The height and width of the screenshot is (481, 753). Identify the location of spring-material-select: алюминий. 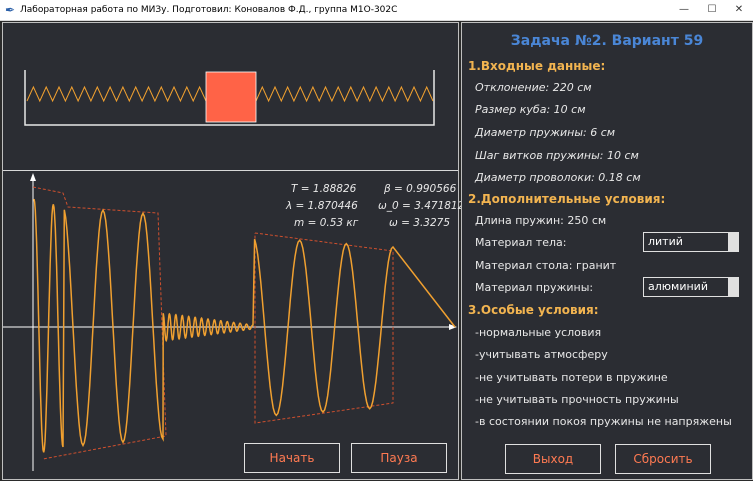
(691, 287).